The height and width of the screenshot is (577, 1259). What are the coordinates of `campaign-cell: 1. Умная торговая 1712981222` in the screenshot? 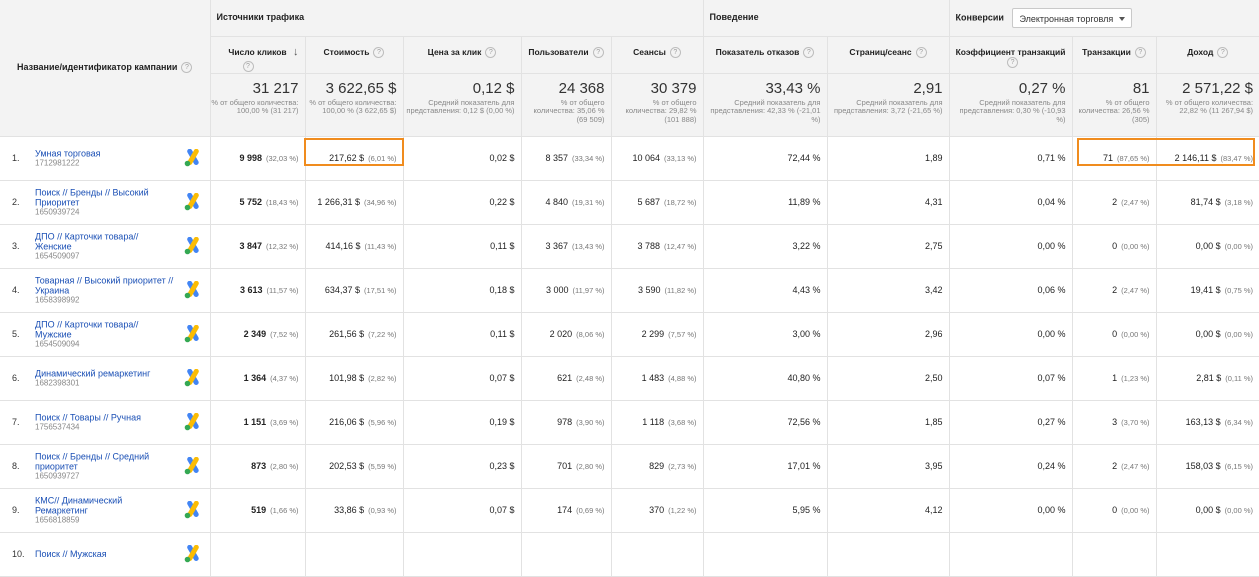 It's located at (105, 158).